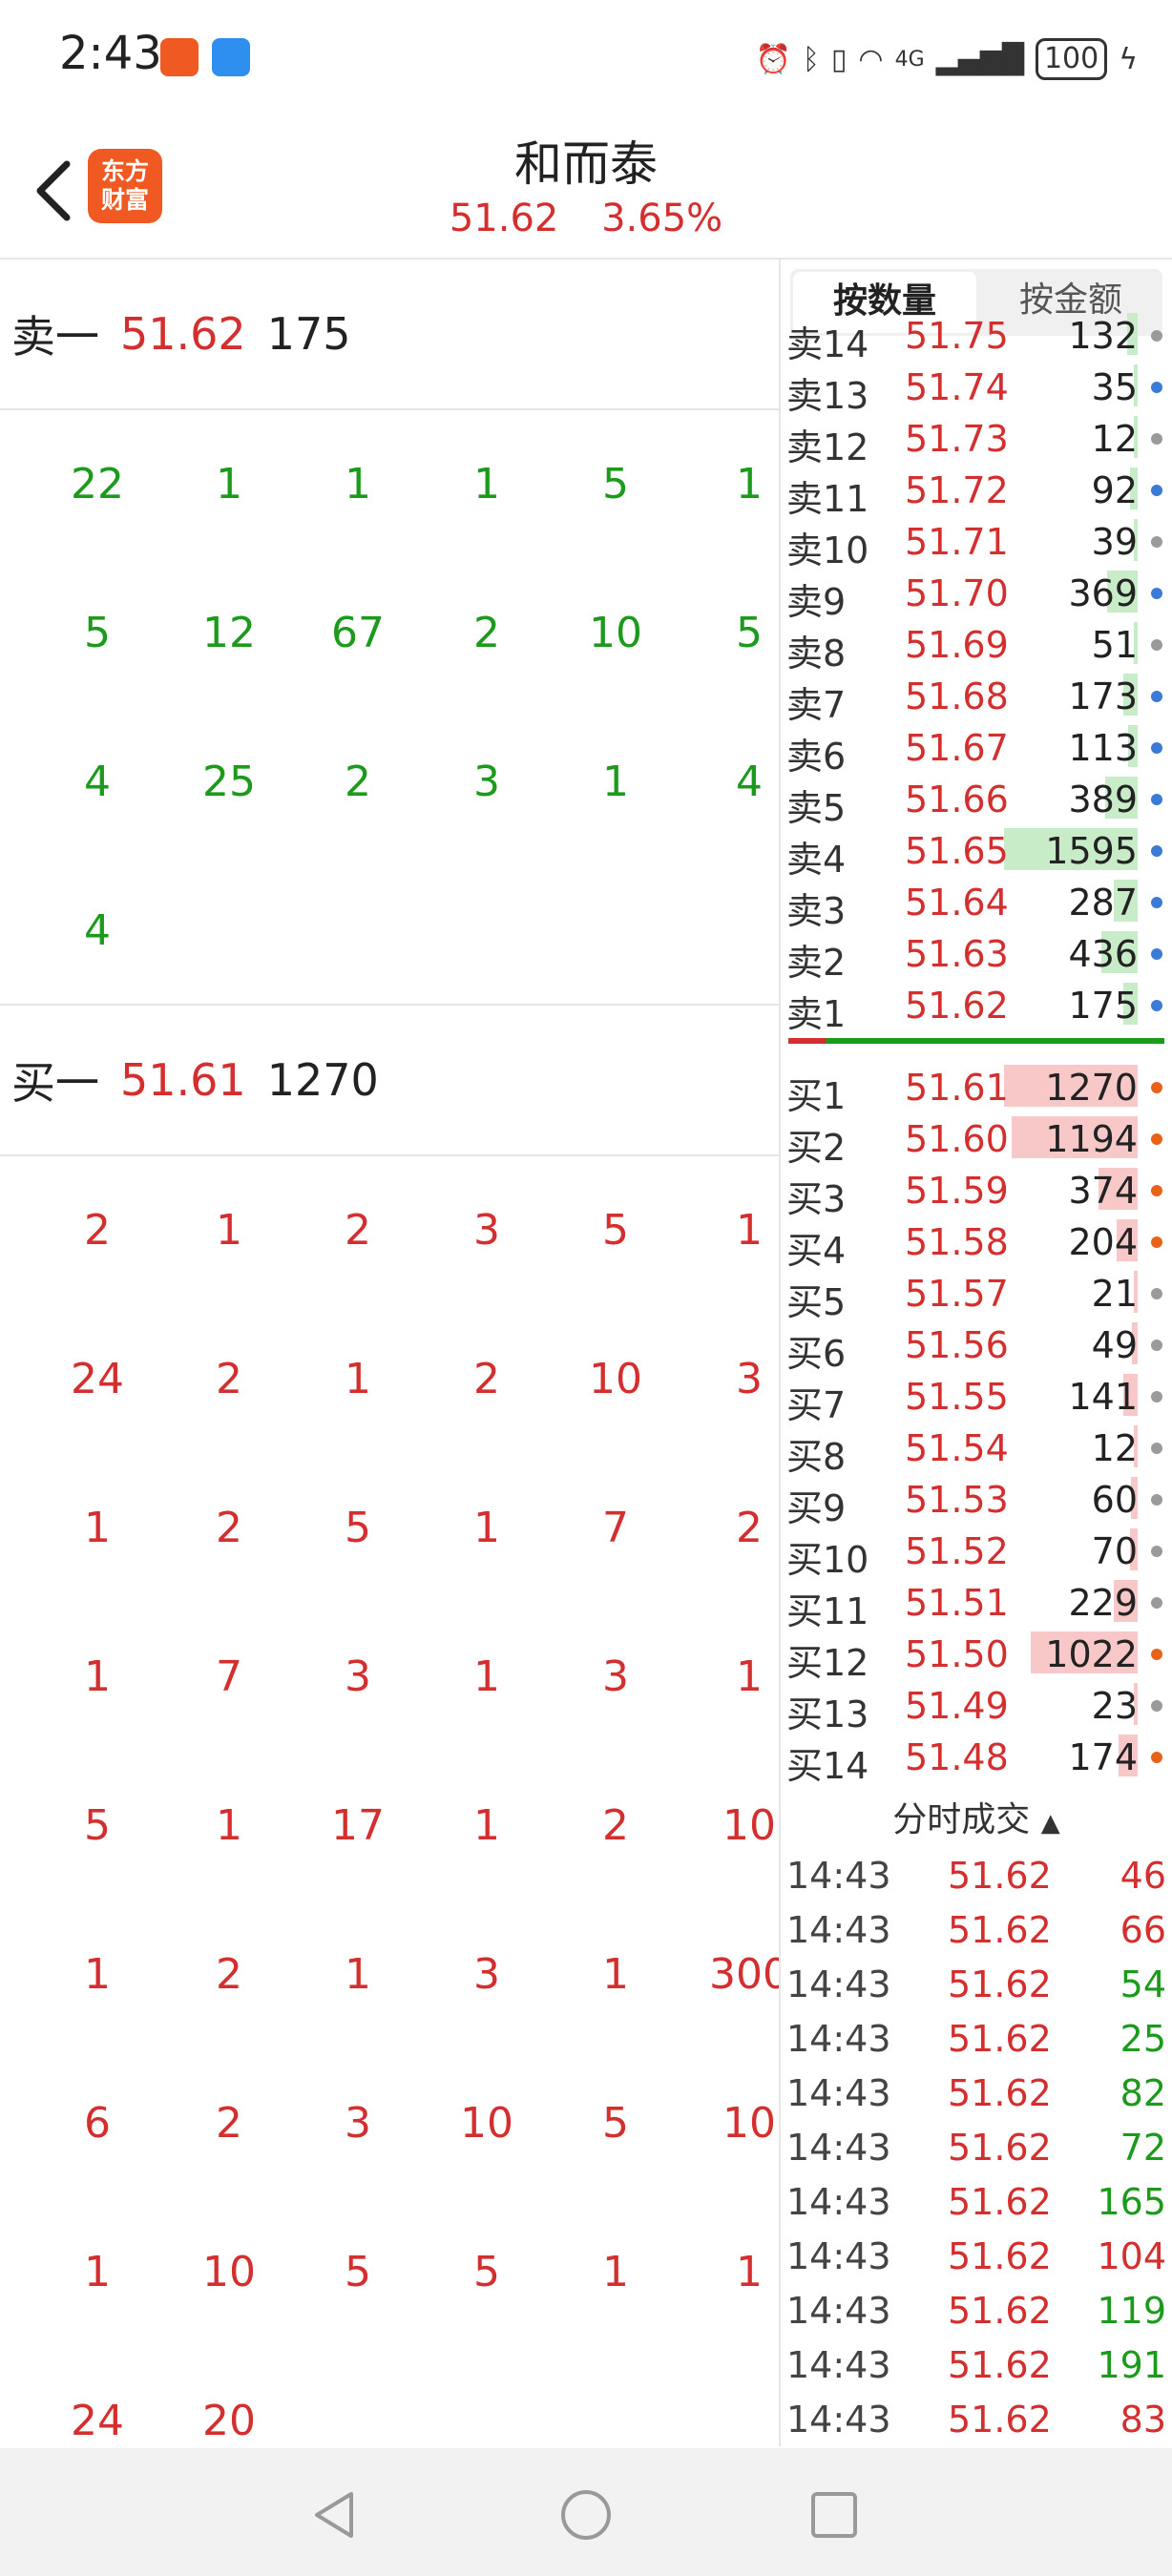 This screenshot has width=1172, height=2576. What do you see at coordinates (977, 698) in the screenshot?
I see `ask-level-row: 卖7 51.68 173` at bounding box center [977, 698].